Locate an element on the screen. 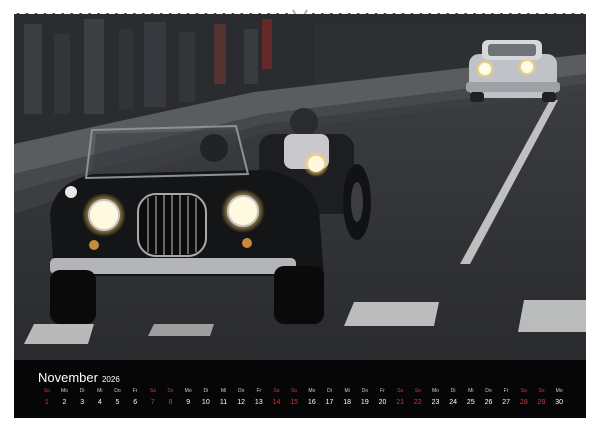  day-cell: Mi 18 is located at coordinates (347, 400).